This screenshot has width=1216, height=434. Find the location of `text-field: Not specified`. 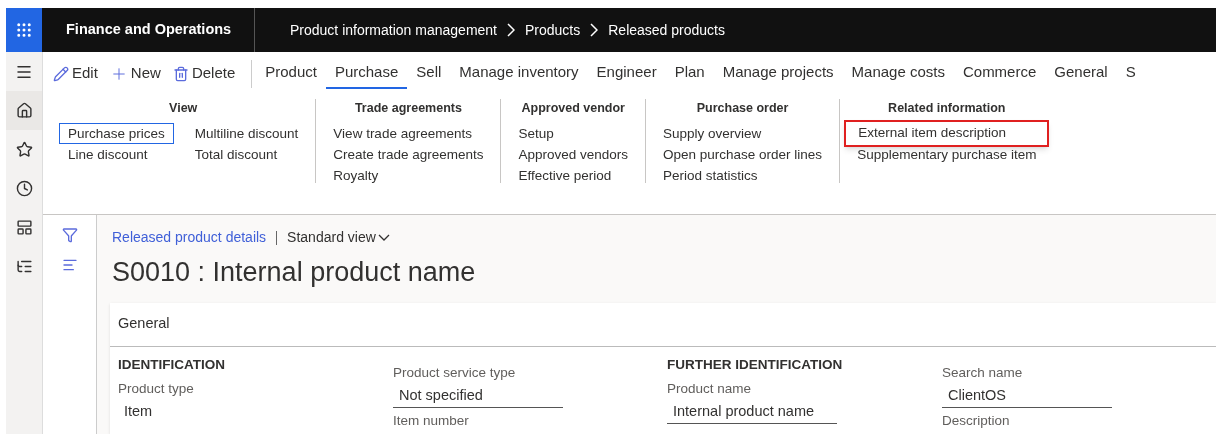

text-field: Not specified is located at coordinates (478, 395).